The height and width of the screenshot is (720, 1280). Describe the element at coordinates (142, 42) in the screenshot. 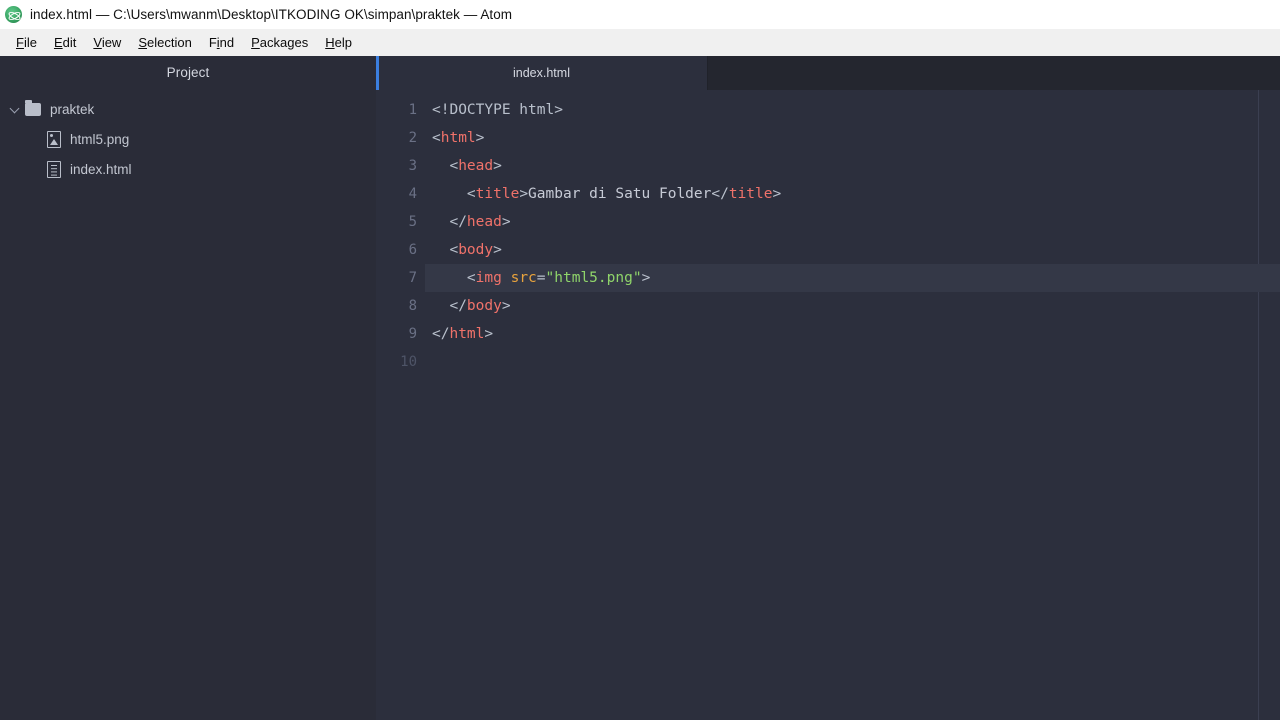

I see `menu-mnemonic: S` at that location.